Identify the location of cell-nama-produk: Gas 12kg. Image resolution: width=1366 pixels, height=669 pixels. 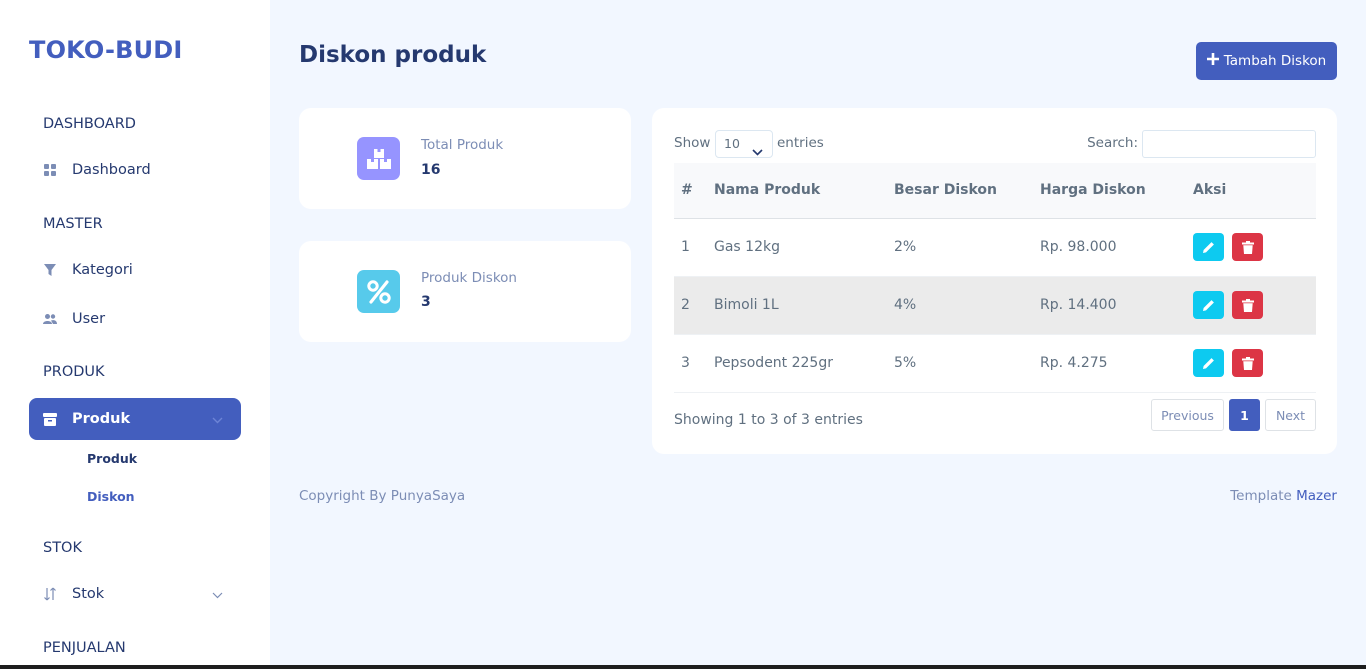
(804, 247).